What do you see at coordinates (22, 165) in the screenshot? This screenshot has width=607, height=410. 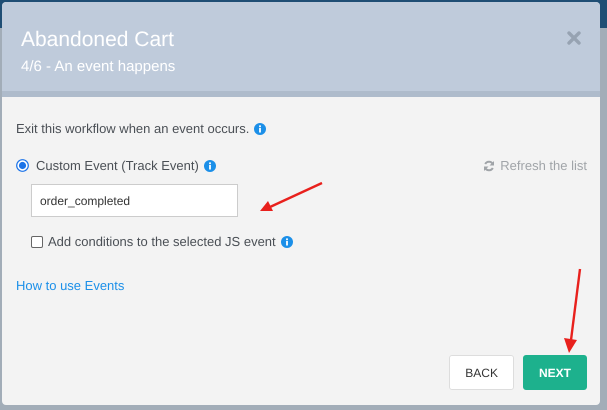 I see `radio-button` at bounding box center [22, 165].